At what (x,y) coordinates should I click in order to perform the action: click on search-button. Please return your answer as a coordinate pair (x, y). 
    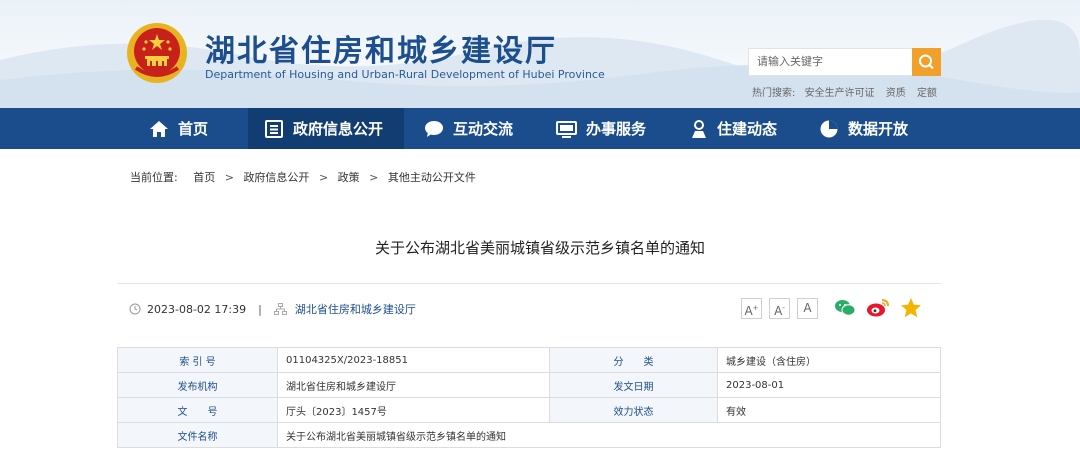
    Looking at the image, I should click on (926, 62).